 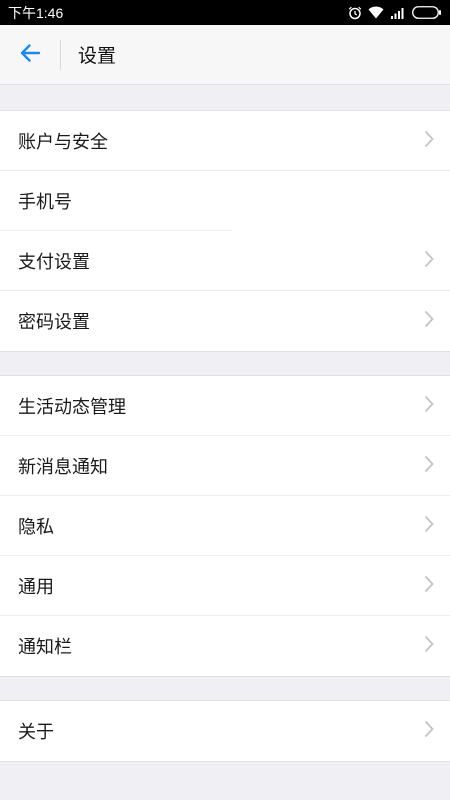 What do you see at coordinates (225, 321) in the screenshot?
I see `settings-item-password: 密码设置` at bounding box center [225, 321].